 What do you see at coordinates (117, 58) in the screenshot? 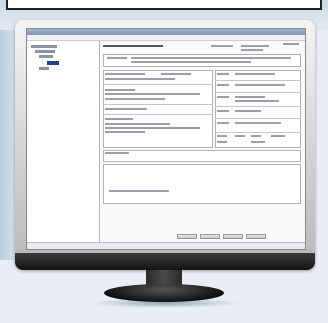
I see `header-label` at bounding box center [117, 58].